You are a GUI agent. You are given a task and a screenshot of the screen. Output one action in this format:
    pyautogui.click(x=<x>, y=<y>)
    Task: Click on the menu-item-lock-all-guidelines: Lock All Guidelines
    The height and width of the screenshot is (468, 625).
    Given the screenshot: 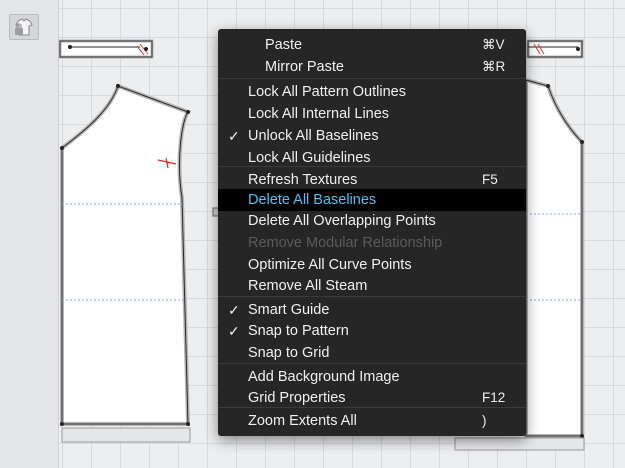 What is the action you would take?
    pyautogui.click(x=372, y=158)
    